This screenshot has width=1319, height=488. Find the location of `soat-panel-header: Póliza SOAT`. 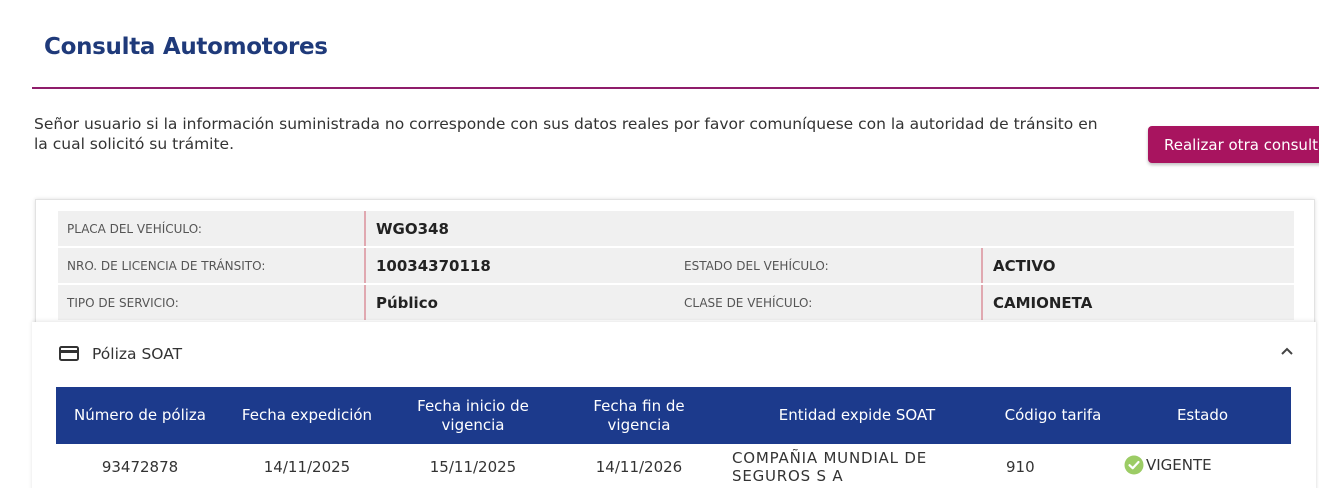

soat-panel-header: Póliza SOAT is located at coordinates (674, 353).